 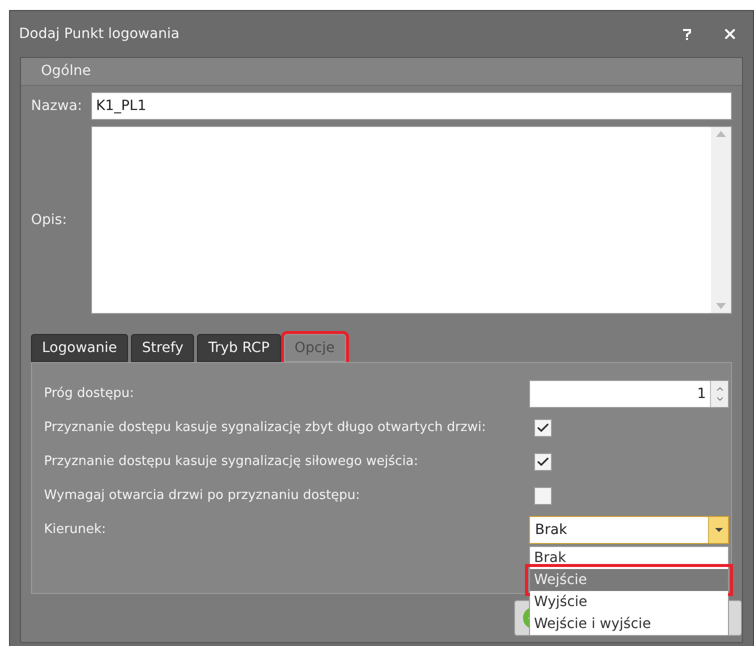 I want to click on tab: Logowanie, so click(x=79, y=348).